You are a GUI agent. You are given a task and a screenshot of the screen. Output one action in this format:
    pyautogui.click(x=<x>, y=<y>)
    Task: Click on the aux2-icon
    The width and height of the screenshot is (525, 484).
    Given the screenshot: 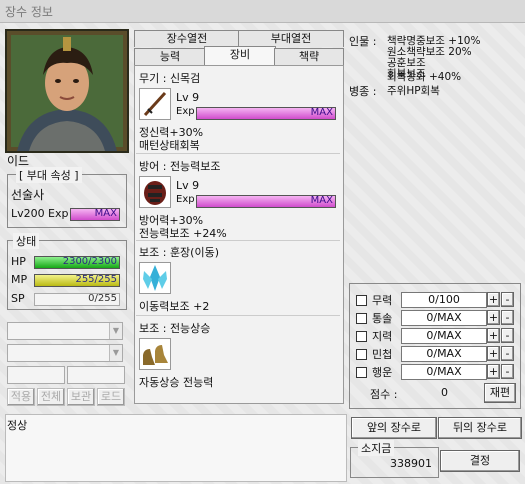 What is the action you would take?
    pyautogui.click(x=155, y=354)
    